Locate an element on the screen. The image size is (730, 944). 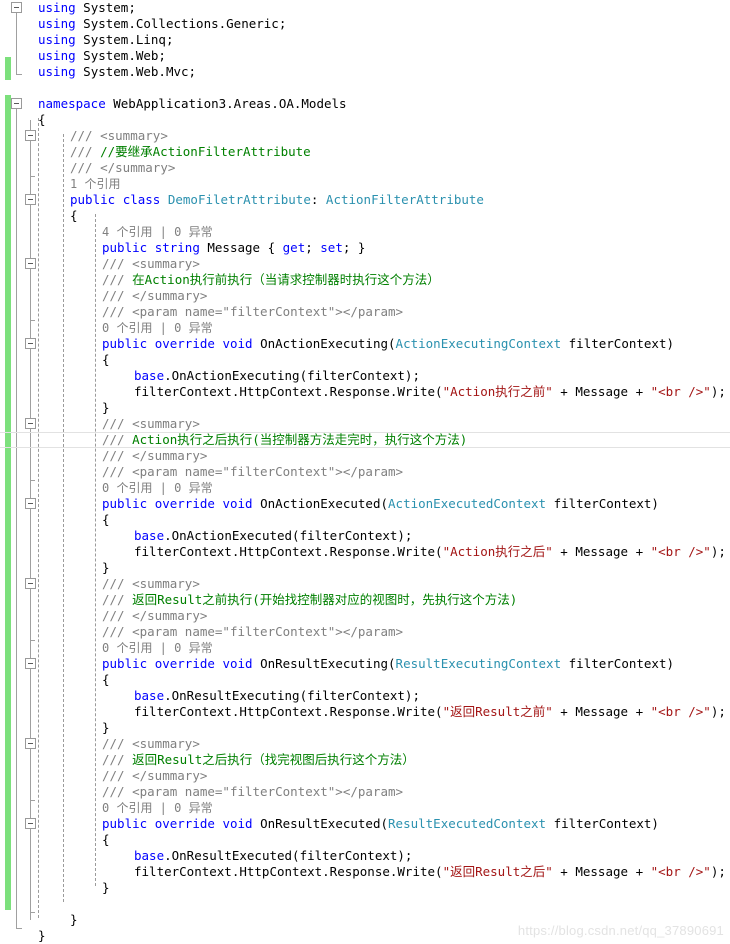
codelens-row: 1 个引用 is located at coordinates (365, 184).